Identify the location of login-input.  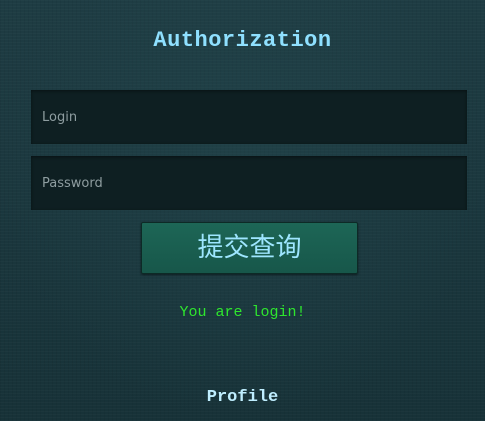
(249, 117).